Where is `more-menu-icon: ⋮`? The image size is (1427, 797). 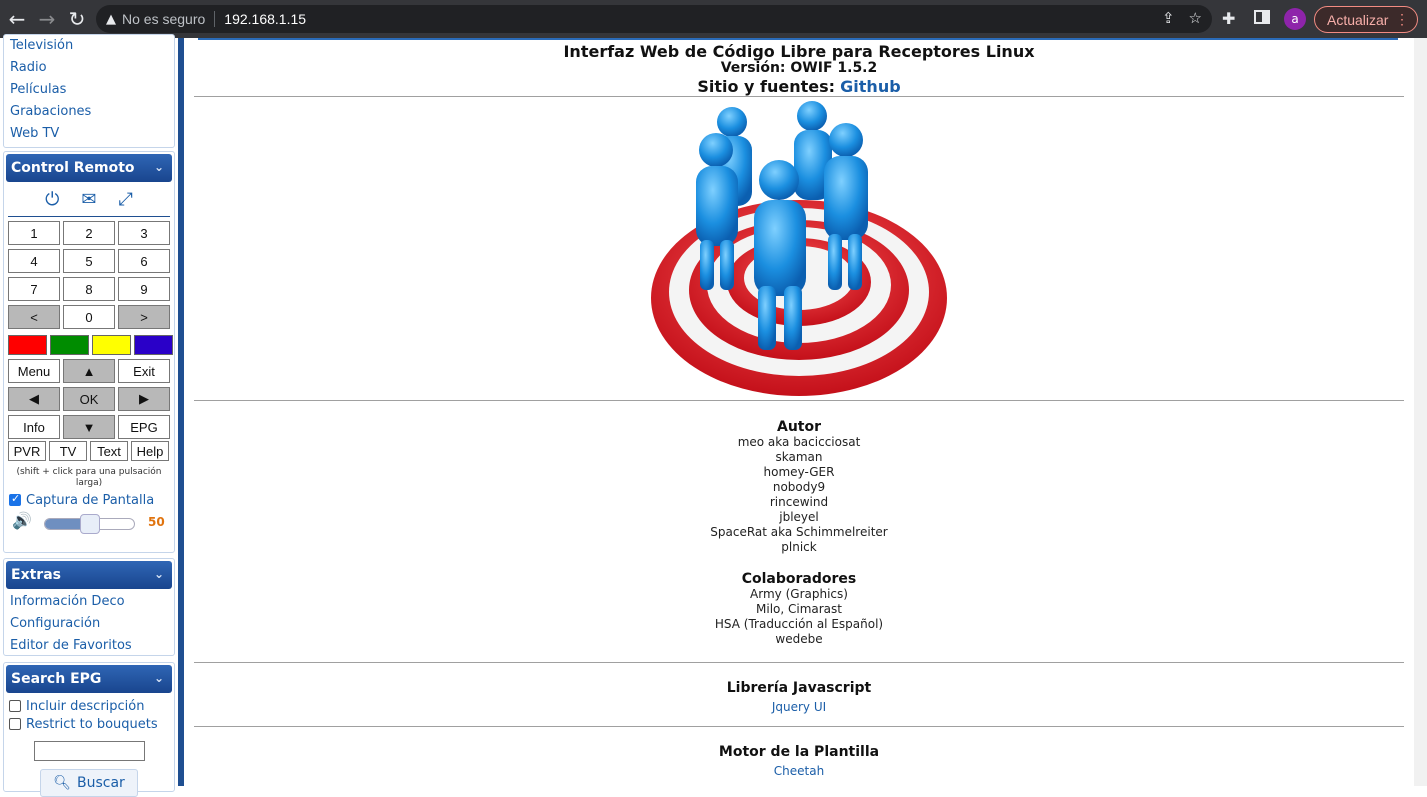 more-menu-icon: ⋮ is located at coordinates (1402, 19).